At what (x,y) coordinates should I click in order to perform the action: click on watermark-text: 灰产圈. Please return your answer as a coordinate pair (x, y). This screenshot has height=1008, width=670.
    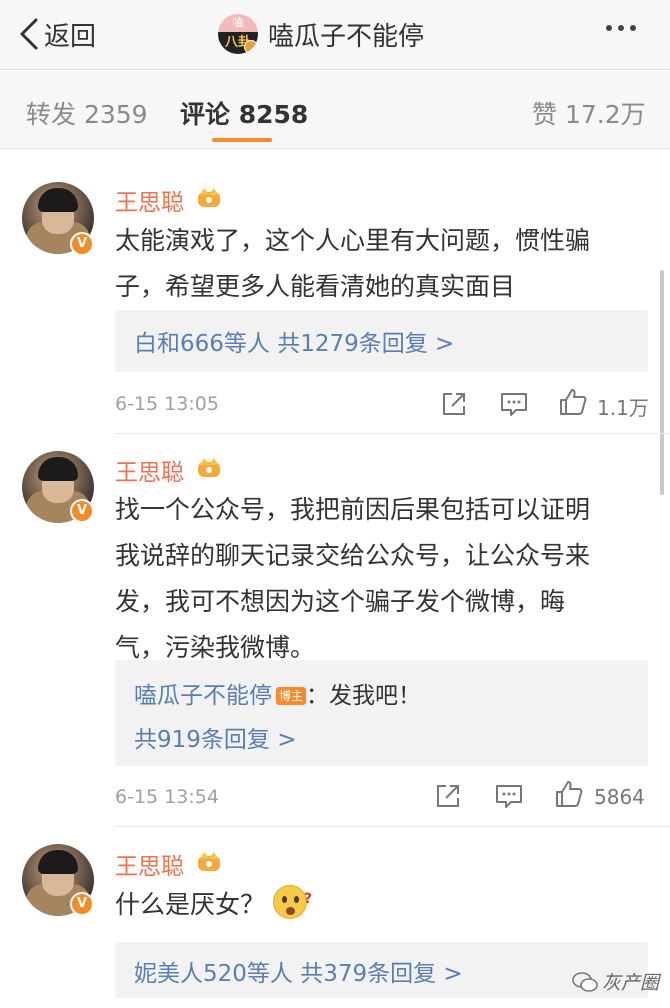
    Looking at the image, I should click on (631, 983).